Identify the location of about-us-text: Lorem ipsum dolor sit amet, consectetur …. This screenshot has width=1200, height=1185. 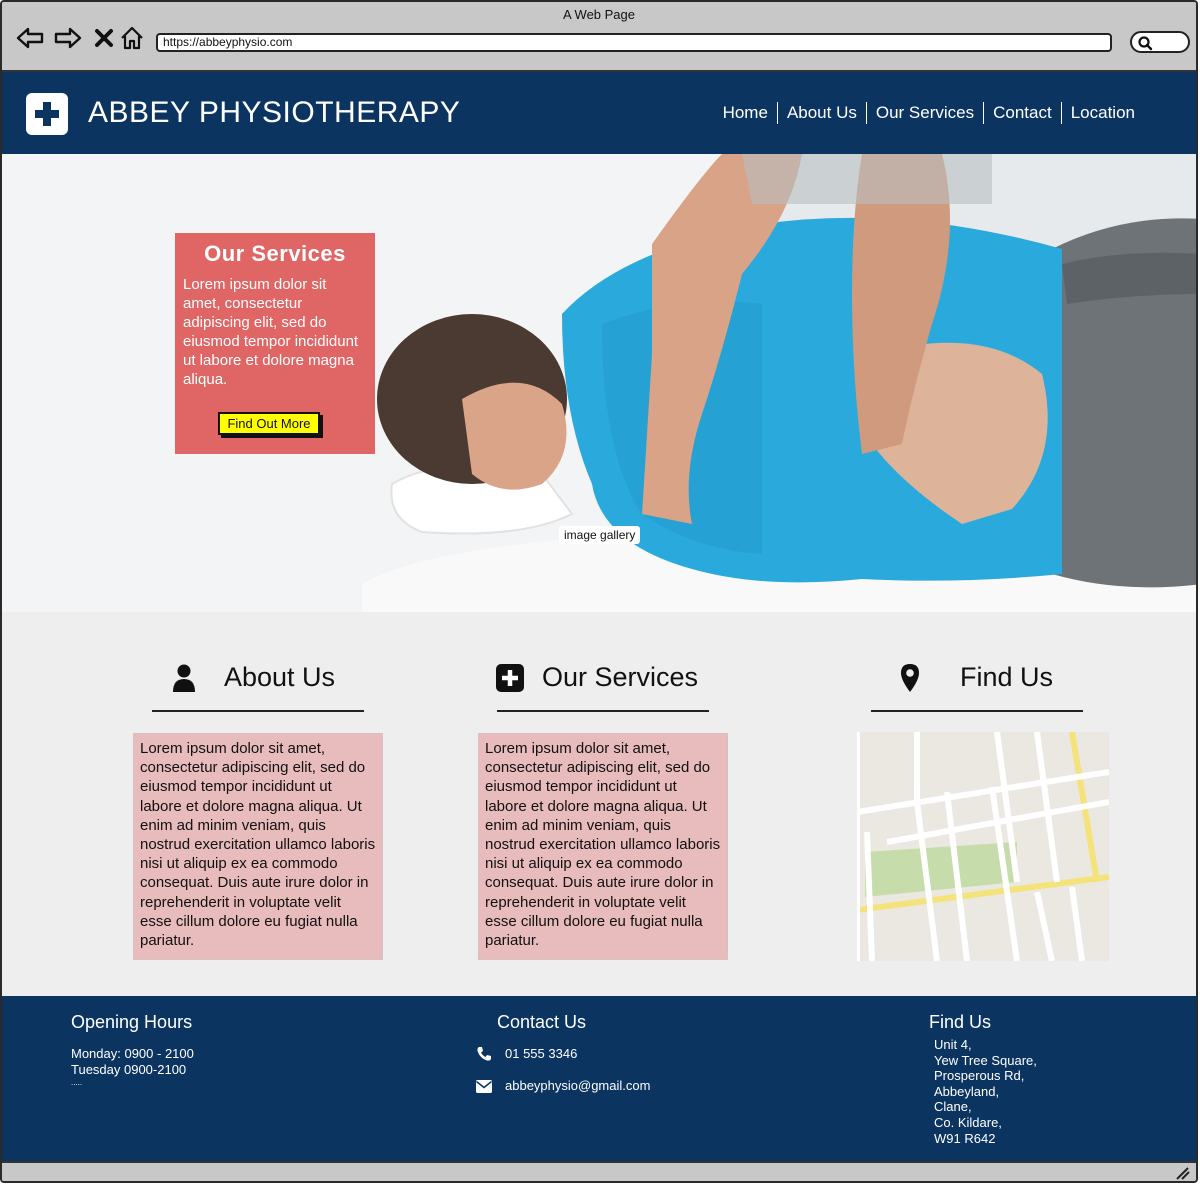
(258, 846).